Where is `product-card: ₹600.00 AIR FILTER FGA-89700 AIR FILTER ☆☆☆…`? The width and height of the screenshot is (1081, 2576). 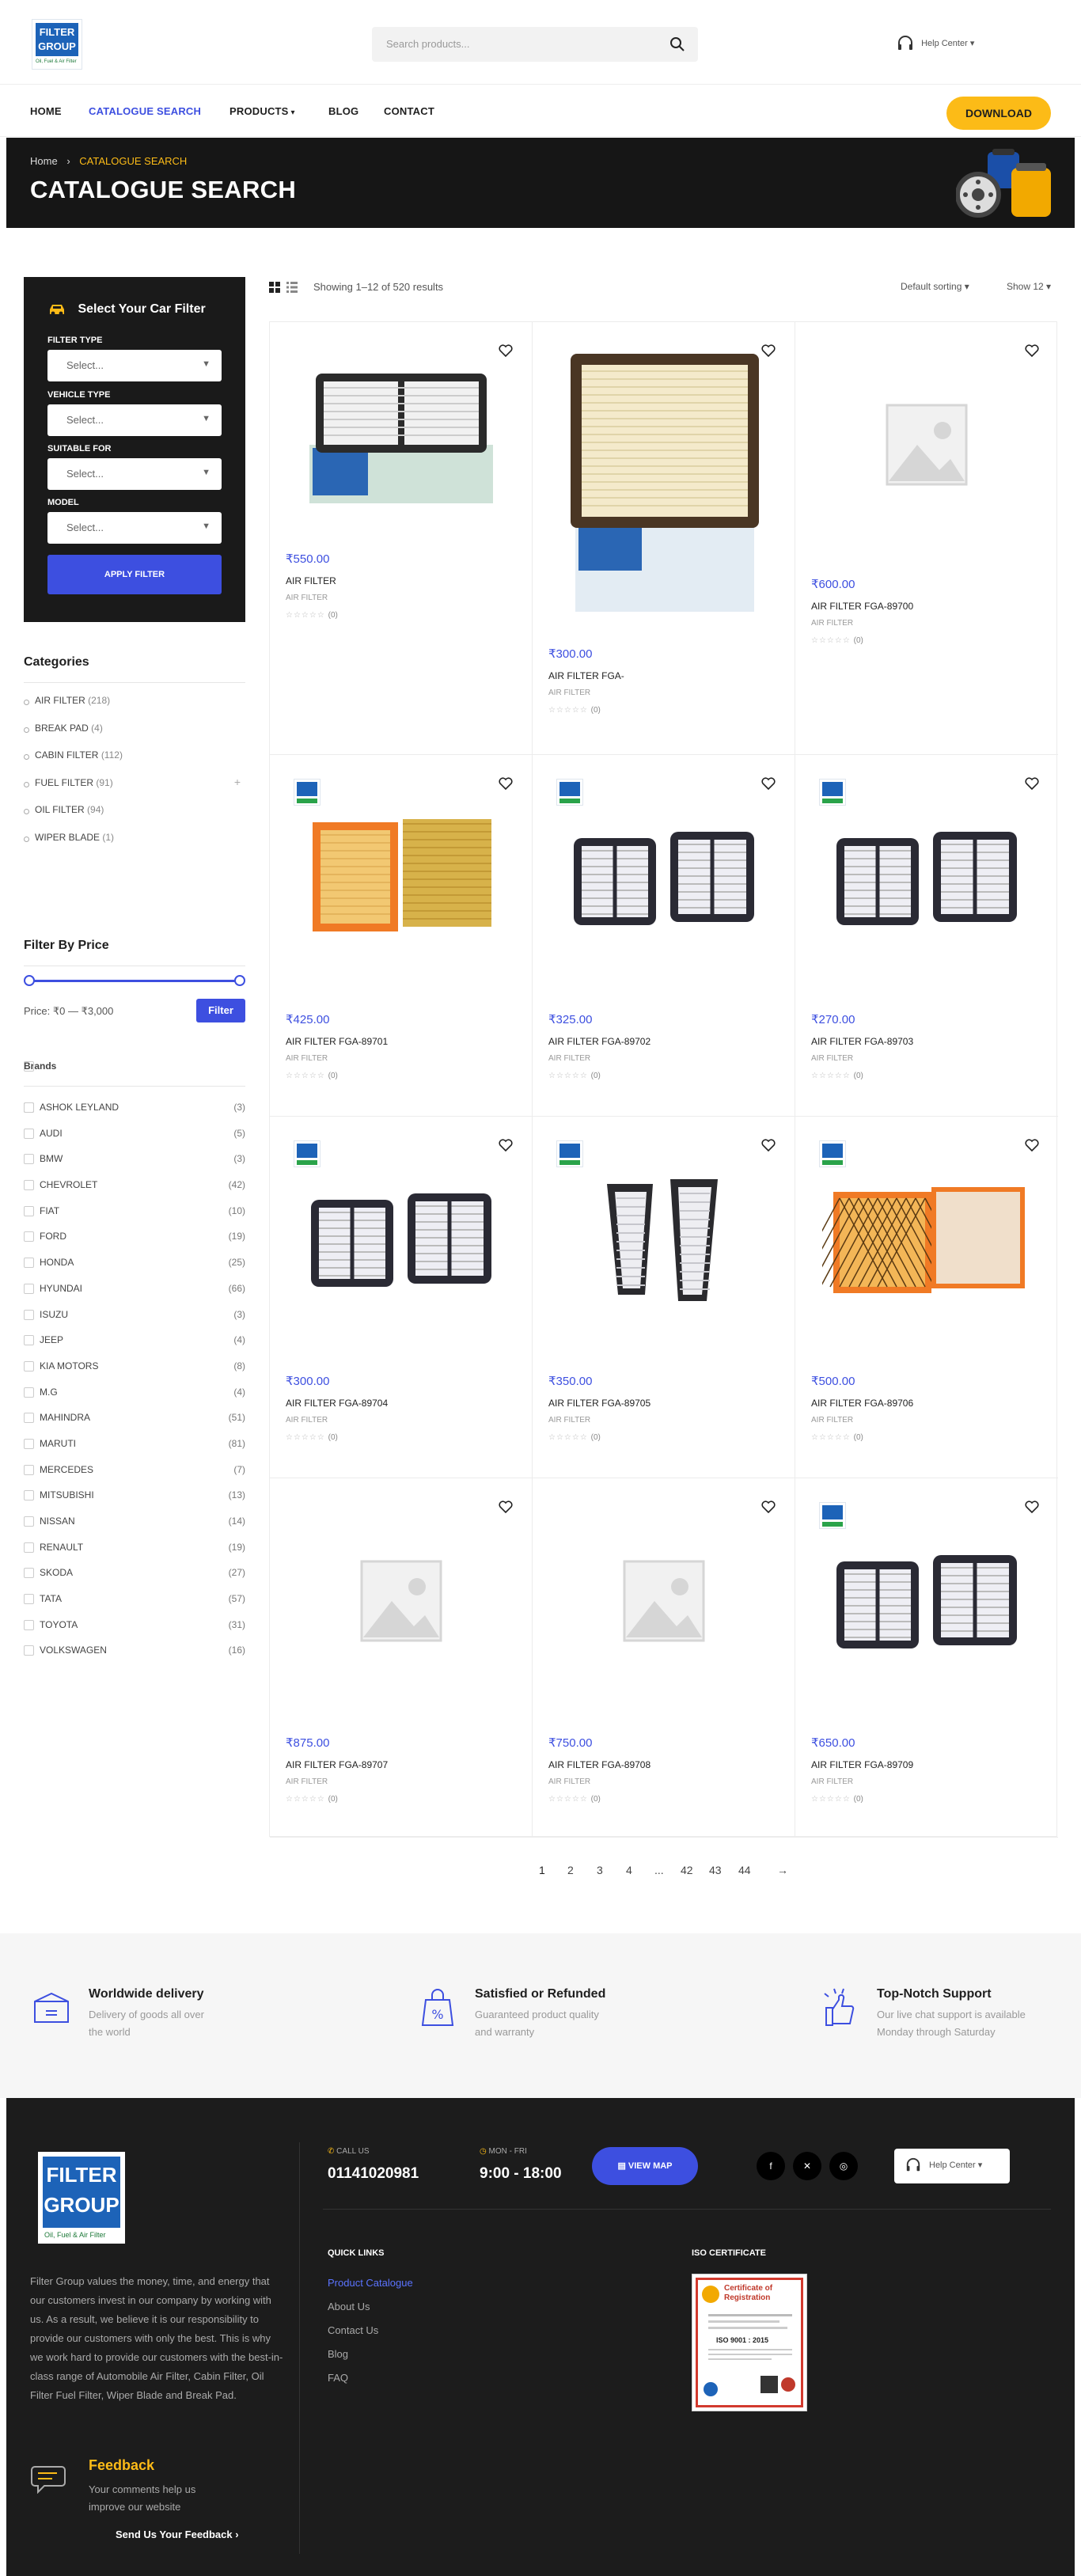
product-card: ₹600.00 AIR FILTER FGA-89700 AIR FILTER ☆☆☆… is located at coordinates (926, 538).